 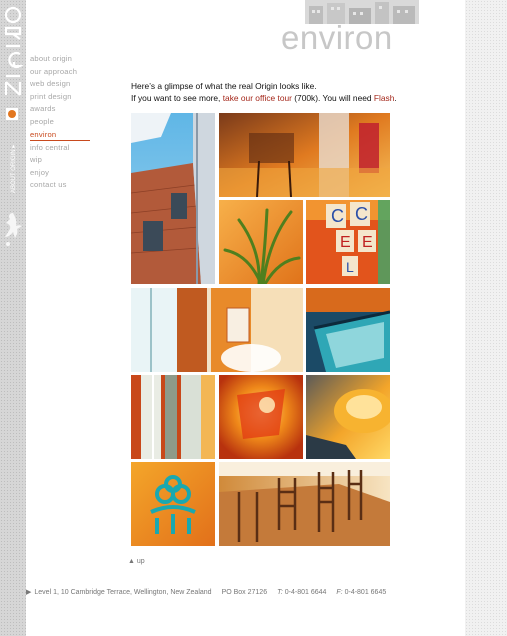 What do you see at coordinates (60, 135) in the screenshot?
I see `nav-item-environ: environ` at bounding box center [60, 135].